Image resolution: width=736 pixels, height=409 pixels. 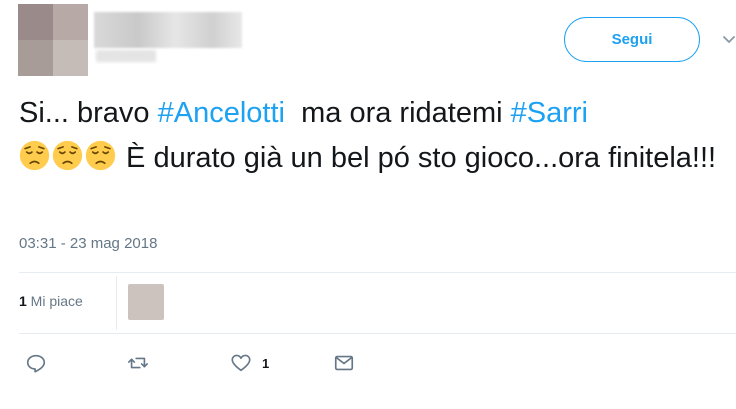 I want to click on tweet-text-part1: Si... bravo, so click(x=88, y=113).